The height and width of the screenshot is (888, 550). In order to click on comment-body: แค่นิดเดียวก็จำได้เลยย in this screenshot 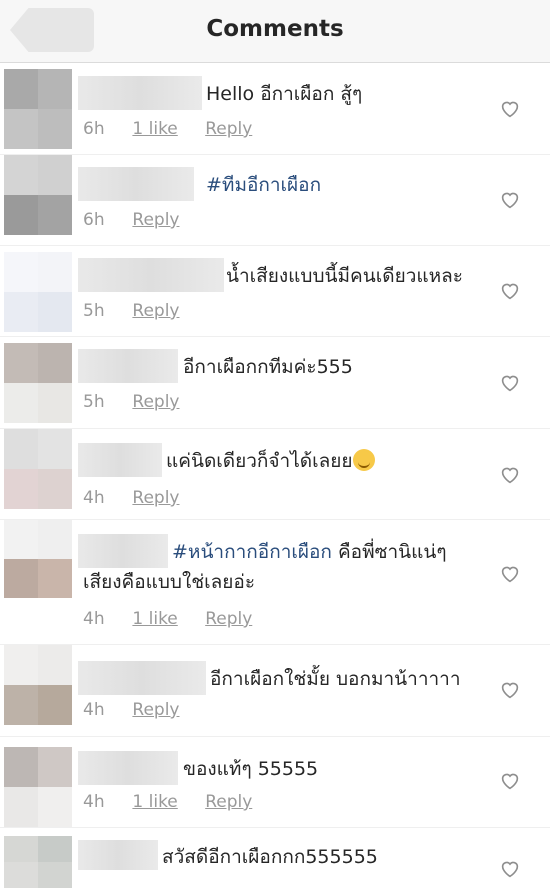, I will do `click(259, 461)`.